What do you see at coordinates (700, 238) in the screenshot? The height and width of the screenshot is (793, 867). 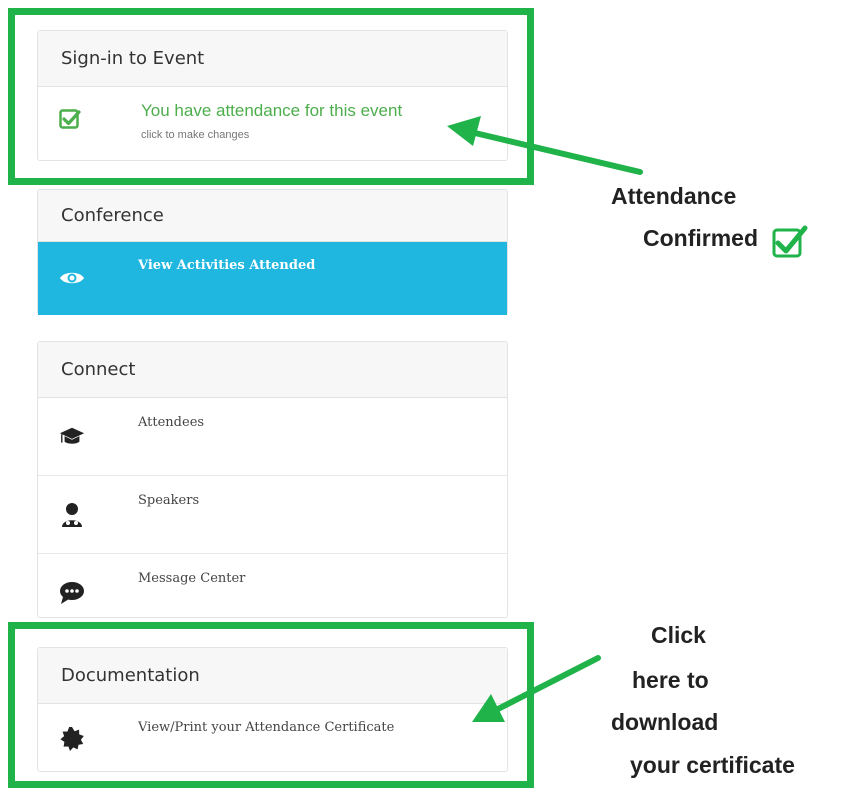 I see `annotation-attendance-line2: Confirmed` at bounding box center [700, 238].